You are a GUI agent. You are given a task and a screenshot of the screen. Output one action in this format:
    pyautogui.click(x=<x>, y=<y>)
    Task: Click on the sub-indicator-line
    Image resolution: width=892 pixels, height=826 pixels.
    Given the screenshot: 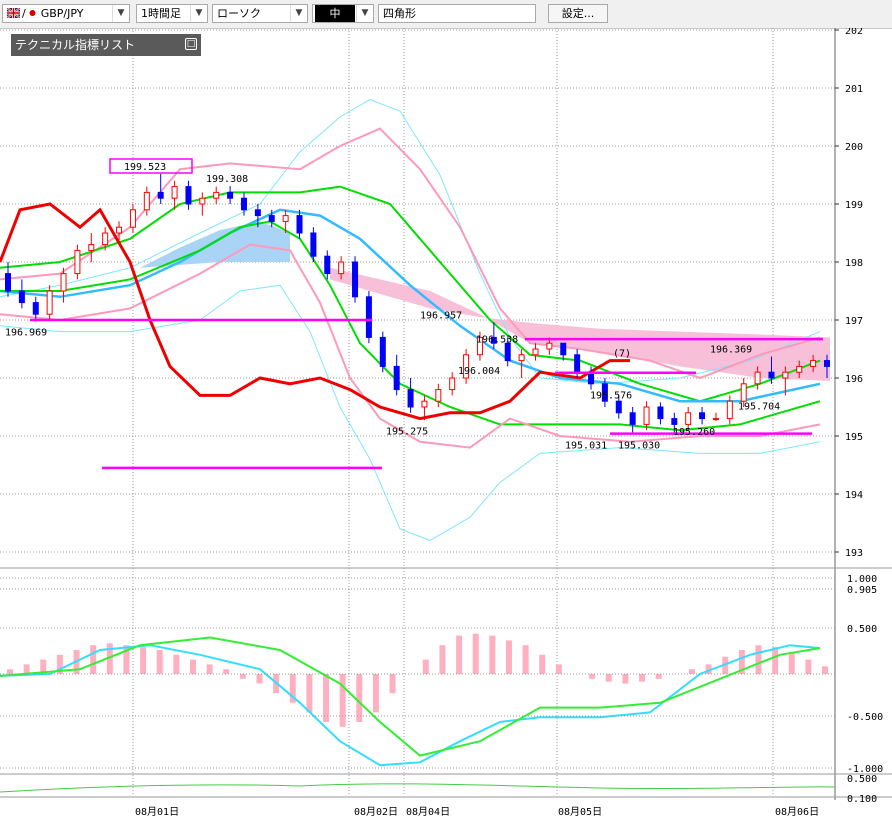 What is the action you would take?
    pyautogui.click(x=418, y=788)
    